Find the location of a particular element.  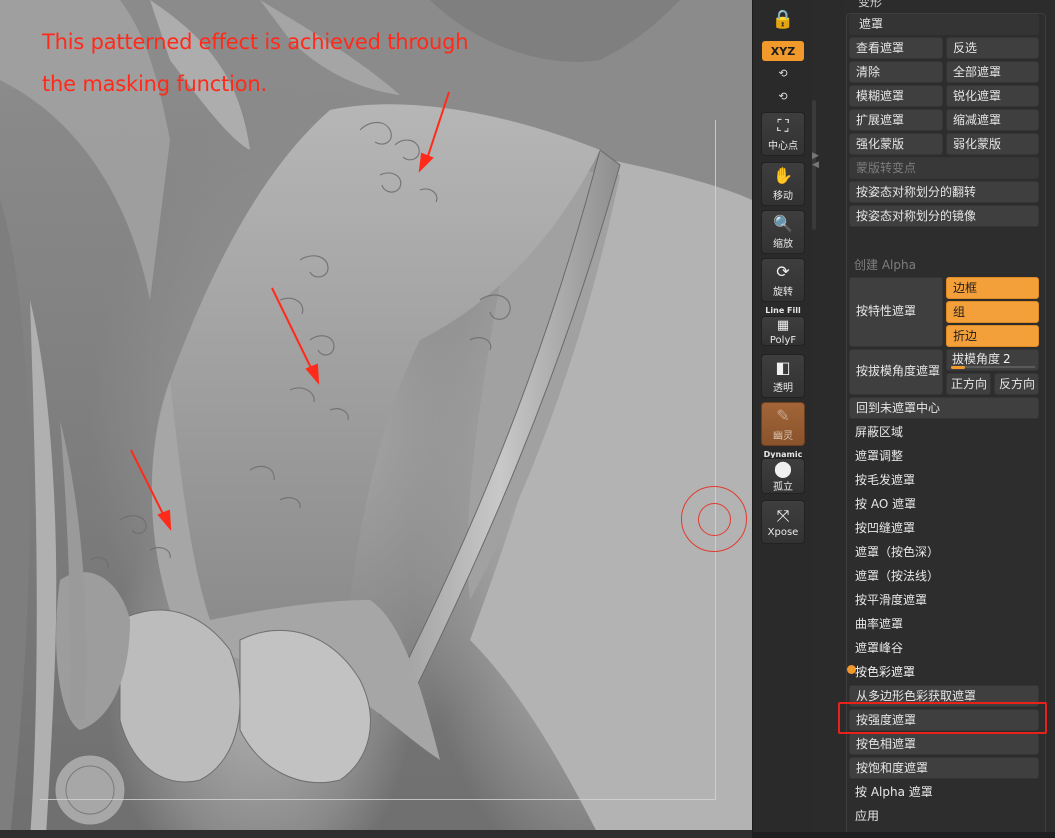

view-mask-button: 查看遮罩 is located at coordinates (896, 48).